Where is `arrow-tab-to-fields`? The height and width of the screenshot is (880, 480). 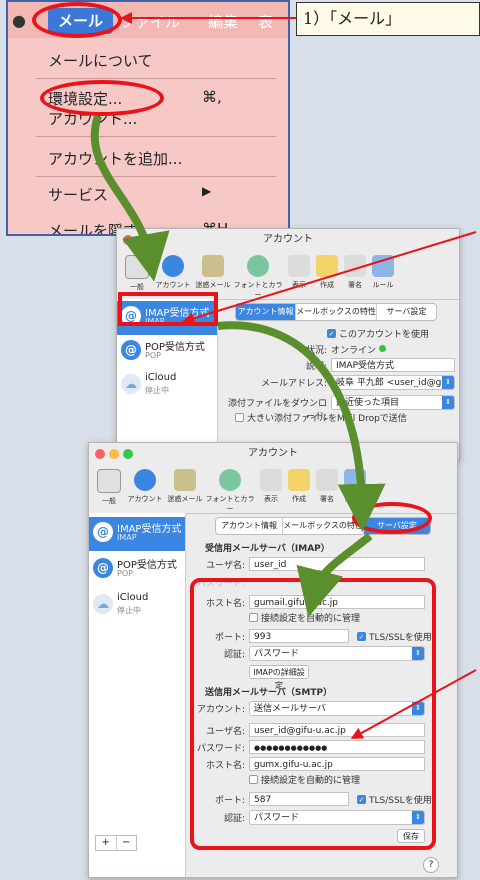
arrow-tab-to-fields is located at coordinates (334, 575).